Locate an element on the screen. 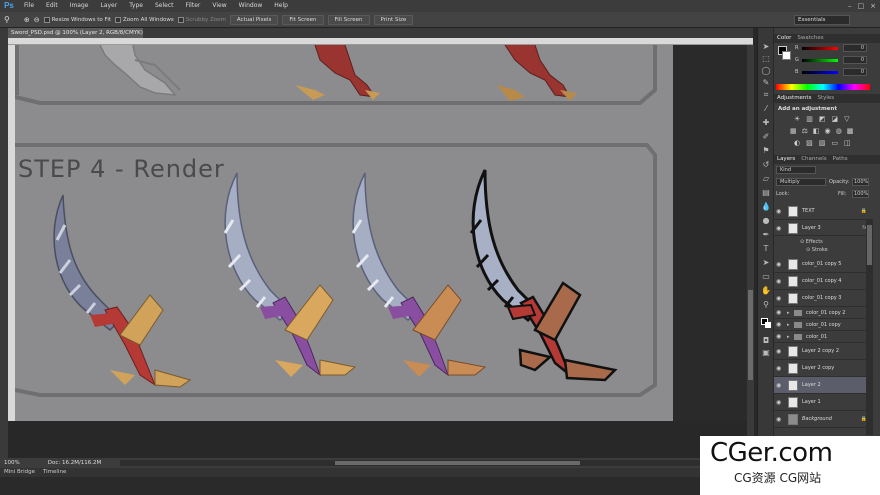 This screenshot has width=880, height=495. horizontal-scroll-thumb is located at coordinates (457, 463).